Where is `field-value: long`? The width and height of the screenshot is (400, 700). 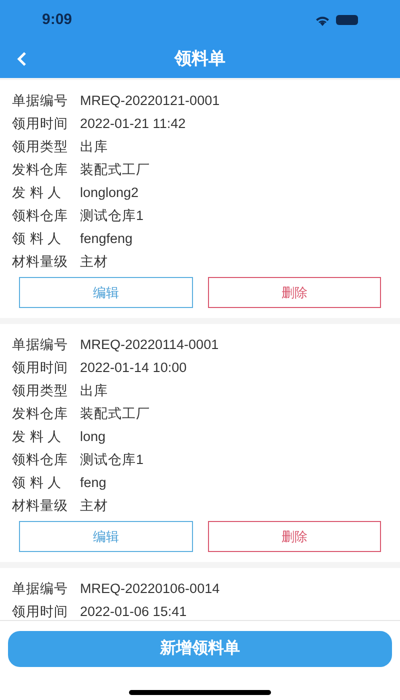
field-value: long is located at coordinates (93, 437).